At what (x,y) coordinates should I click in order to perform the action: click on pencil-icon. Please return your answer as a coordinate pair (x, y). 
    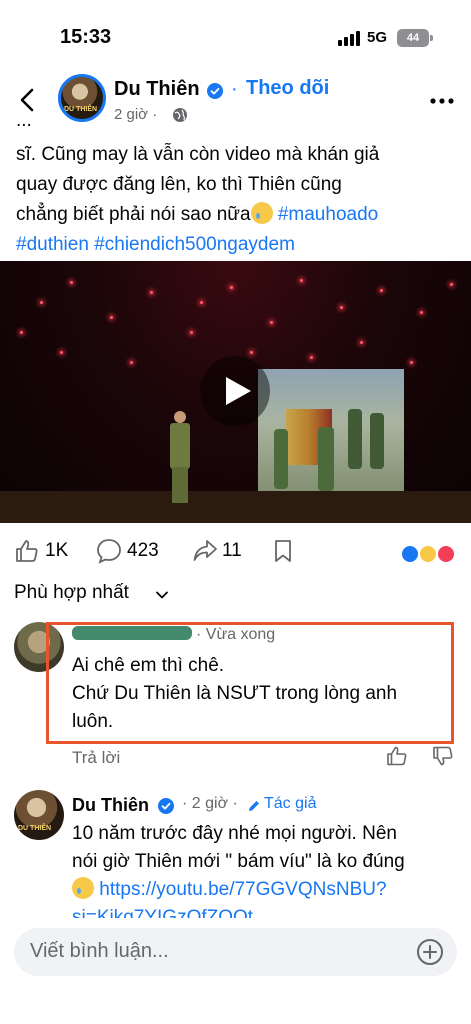
    Looking at the image, I should click on (254, 806).